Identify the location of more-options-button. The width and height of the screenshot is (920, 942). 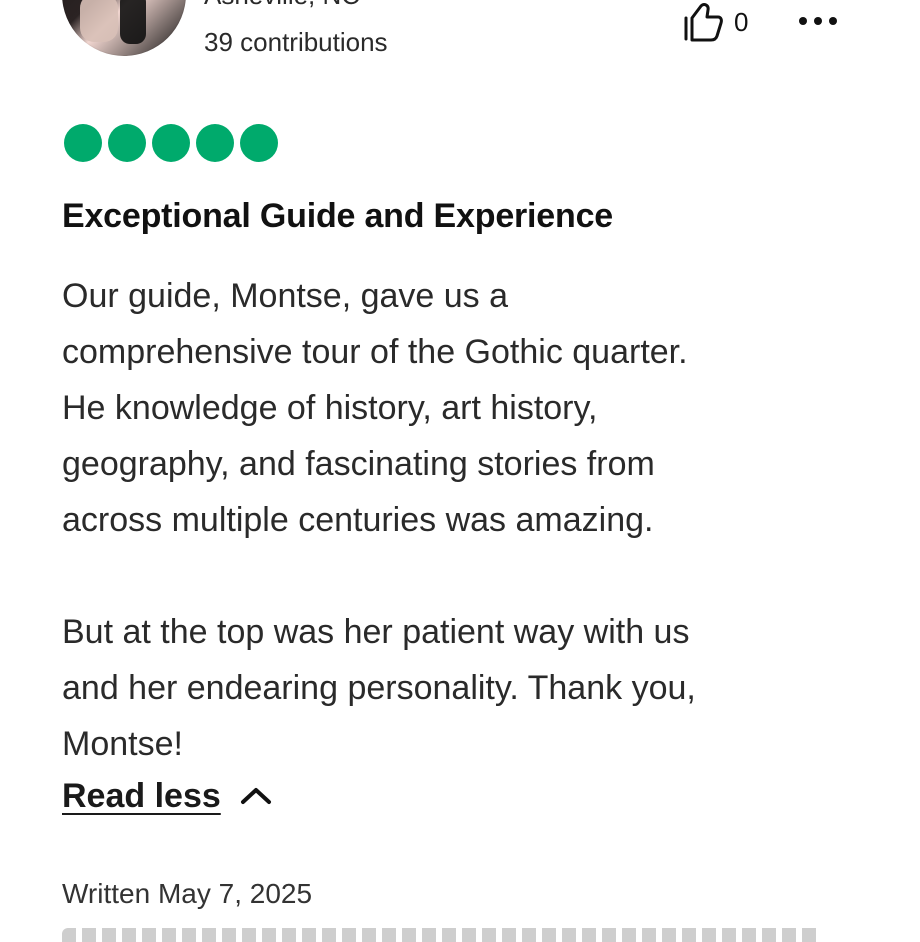
(818, 21).